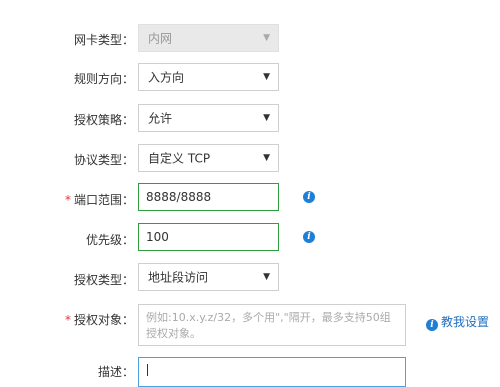  What do you see at coordinates (179, 158) in the screenshot?
I see `protocol-type-value: 自定义 TCP` at bounding box center [179, 158].